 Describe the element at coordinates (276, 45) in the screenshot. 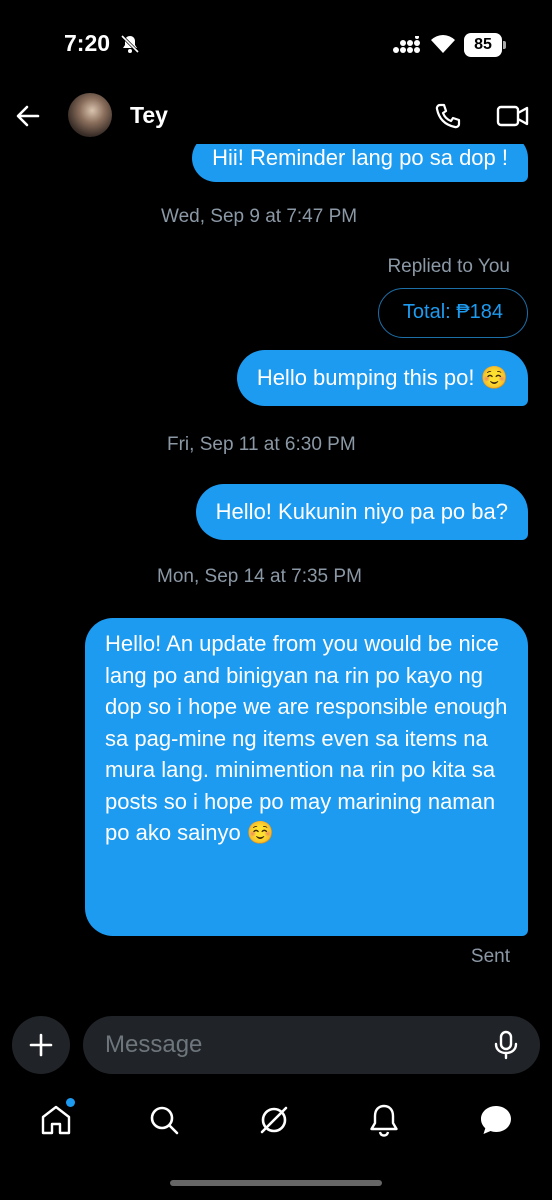

I see `status-bar: 7:20 85` at that location.